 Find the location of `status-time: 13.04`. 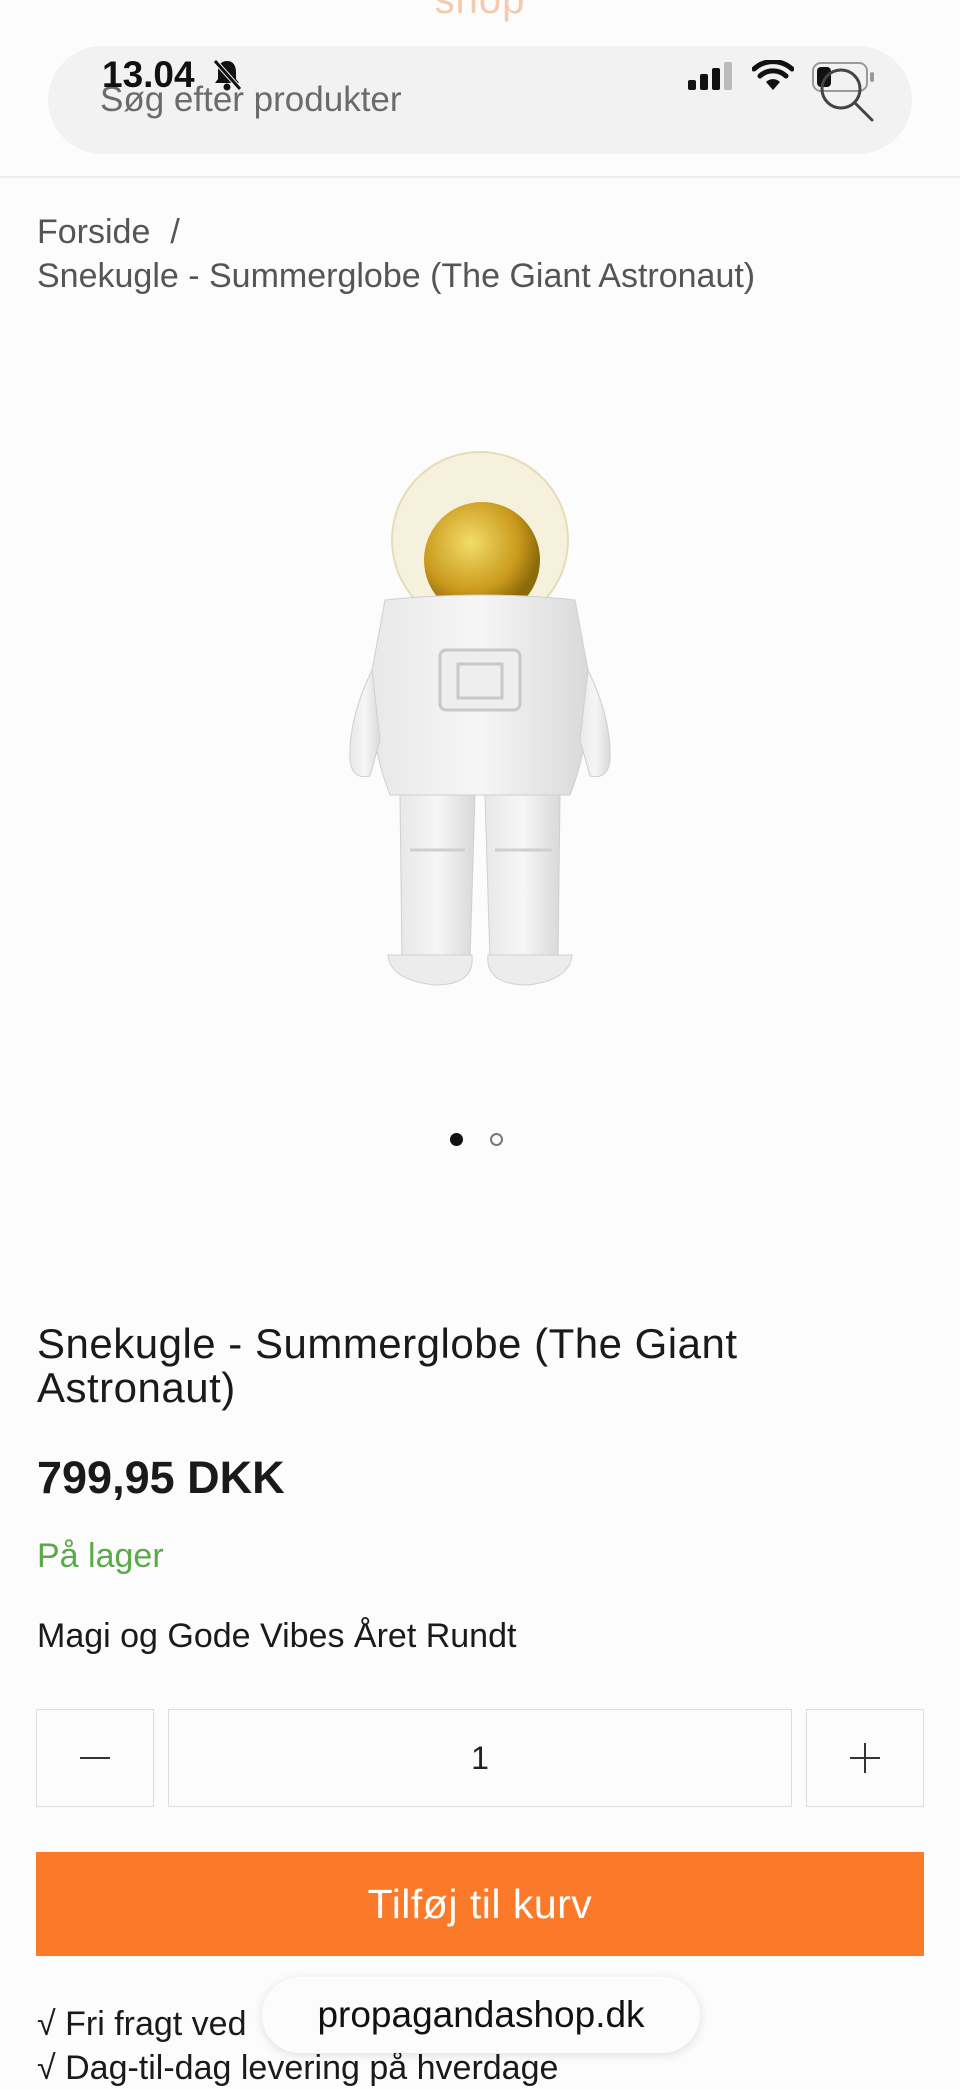

status-time: 13.04 is located at coordinates (148, 74).